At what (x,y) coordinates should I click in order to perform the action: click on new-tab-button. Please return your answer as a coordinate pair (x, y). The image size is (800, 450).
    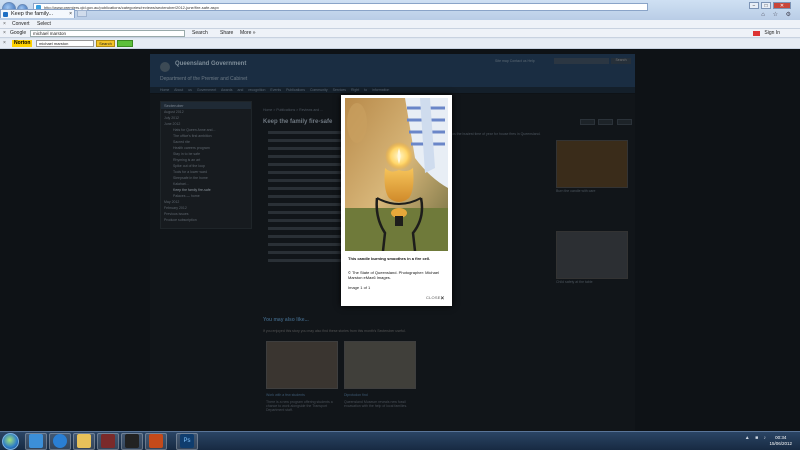
    Looking at the image, I should click on (82, 13).